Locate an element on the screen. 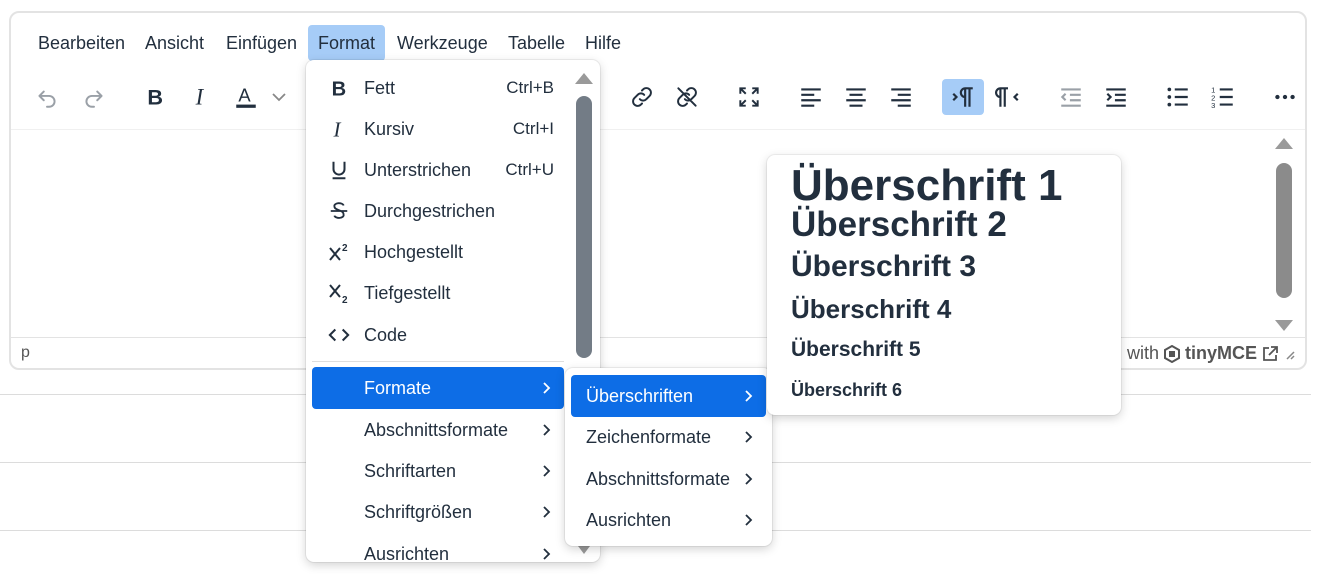 The image size is (1321, 574). code-icon is located at coordinates (339, 335).